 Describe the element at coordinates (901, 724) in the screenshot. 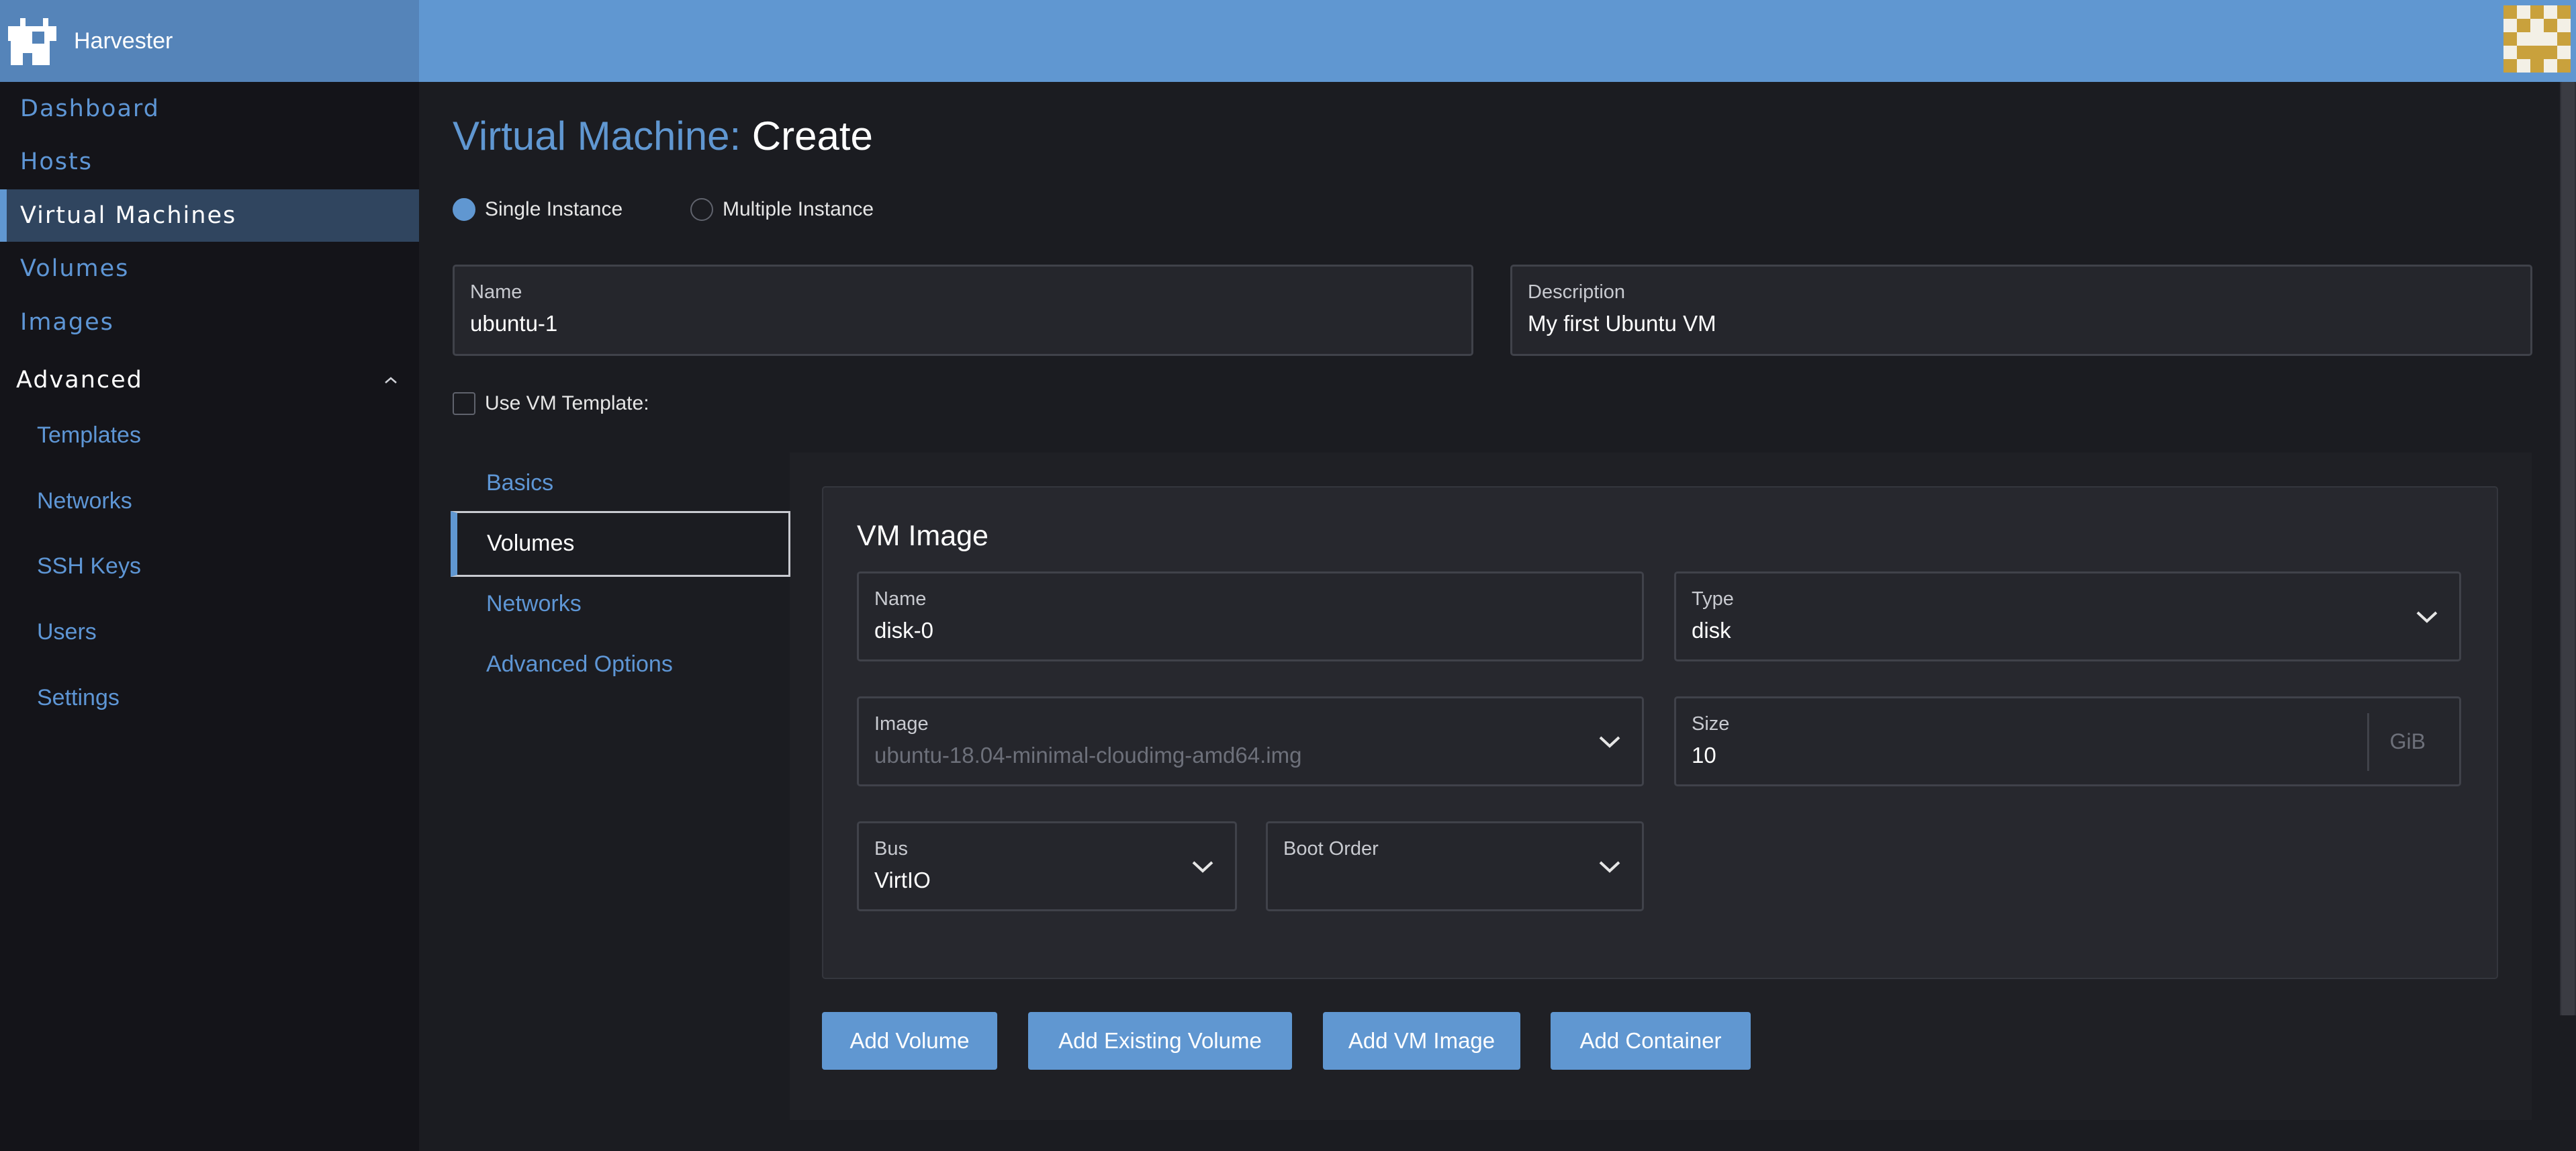

I see `volume-image-label: Image` at that location.